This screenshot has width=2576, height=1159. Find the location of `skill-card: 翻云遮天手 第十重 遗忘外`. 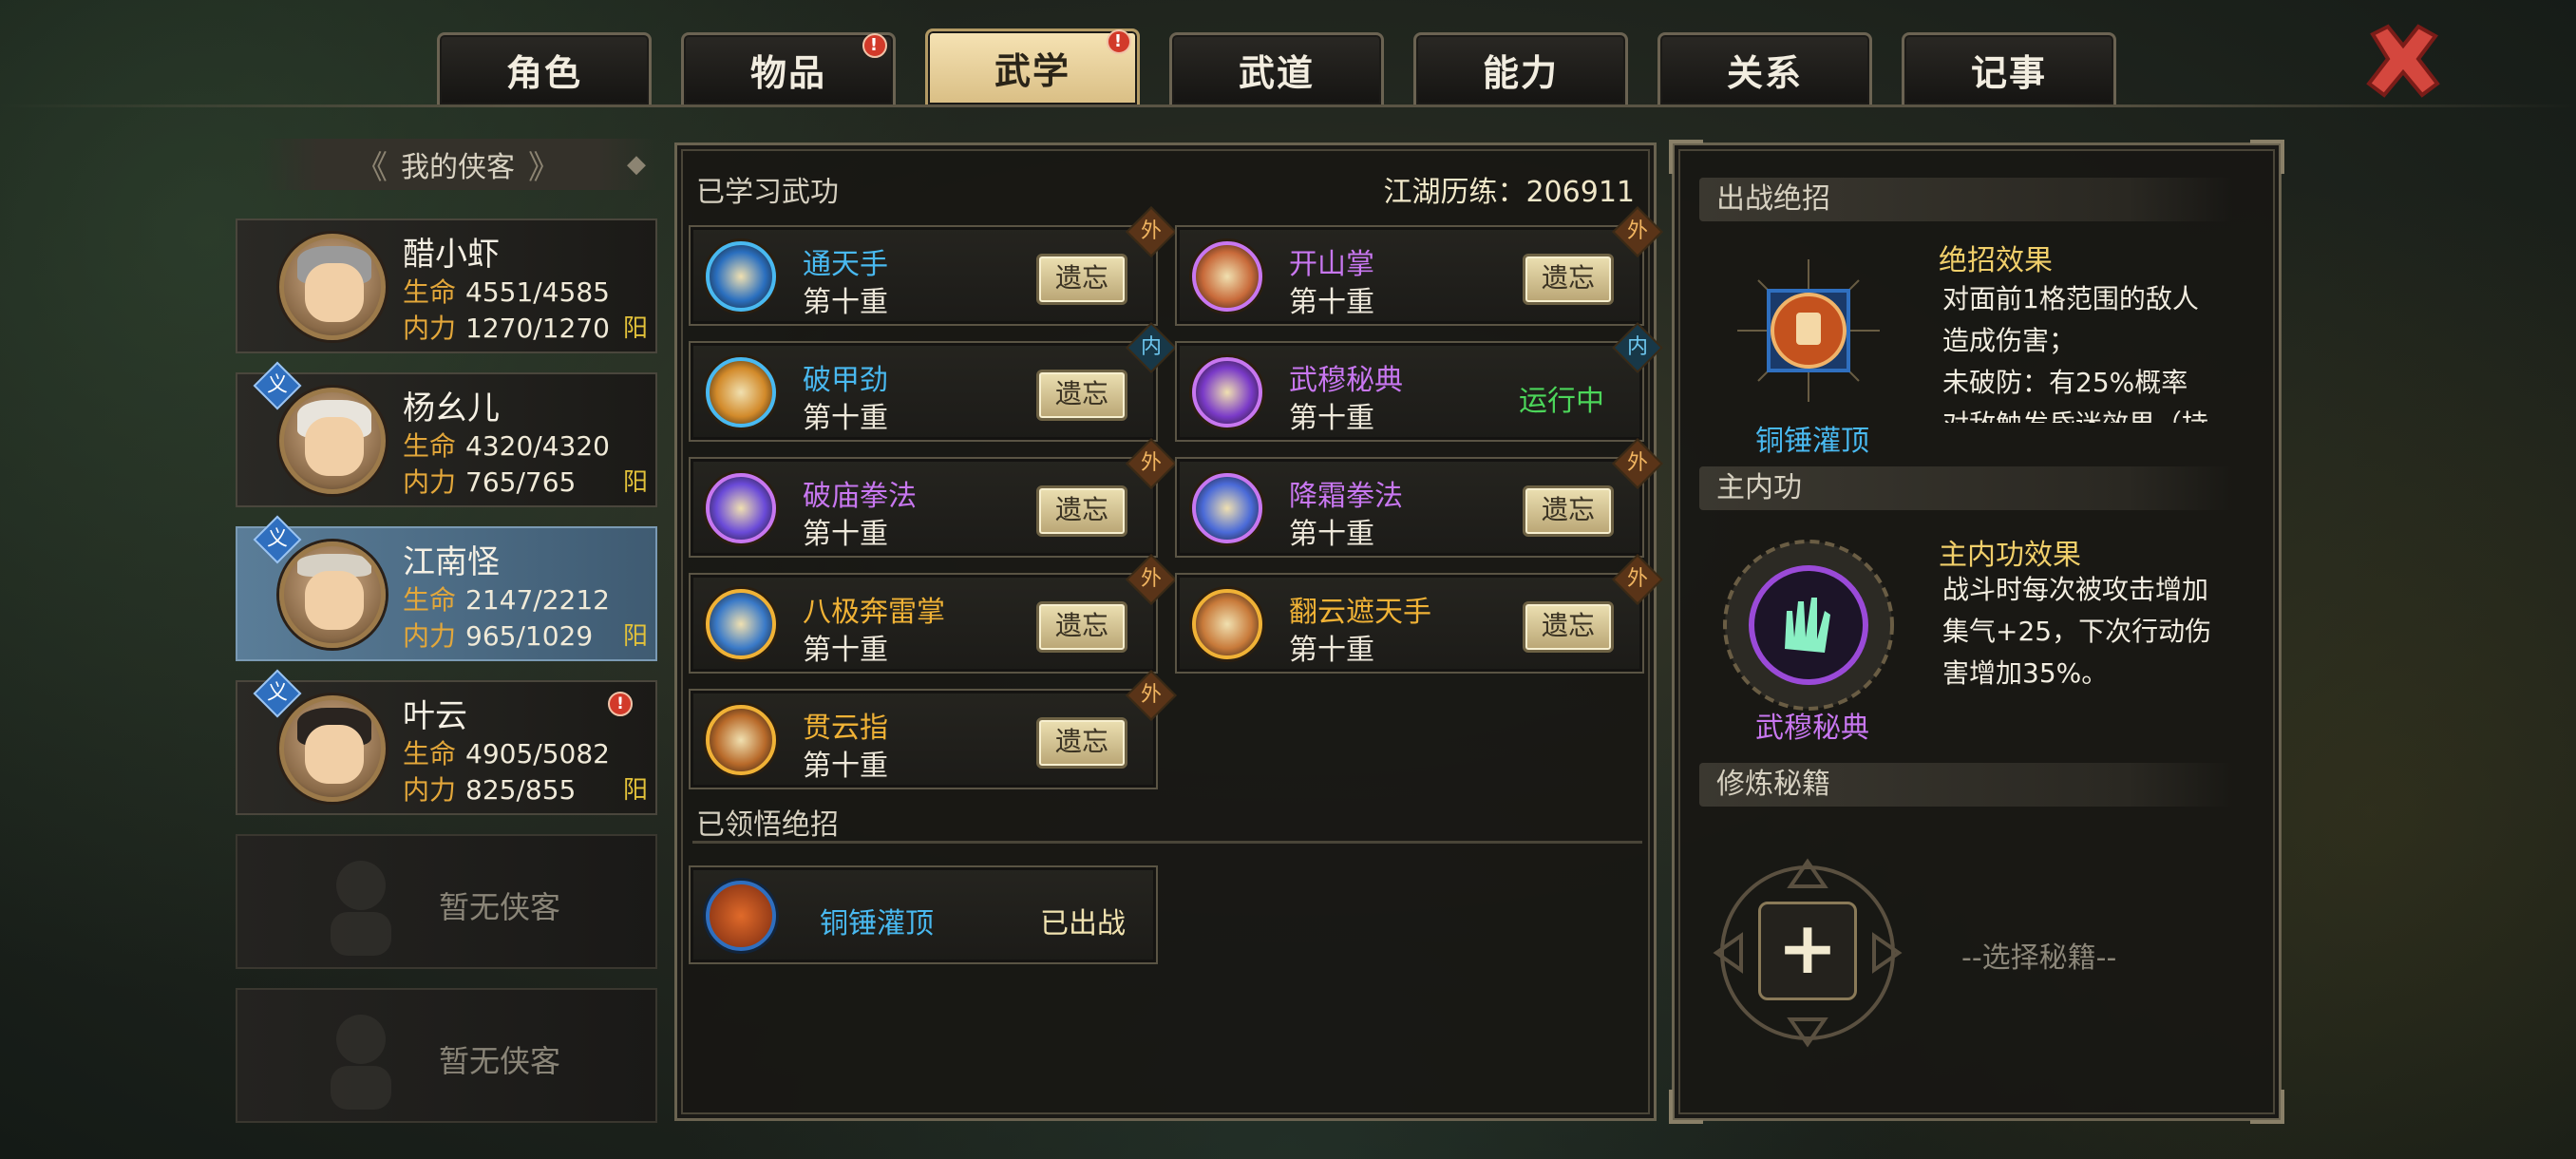

skill-card: 翻云遮天手 第十重 遗忘外 is located at coordinates (1419, 614).